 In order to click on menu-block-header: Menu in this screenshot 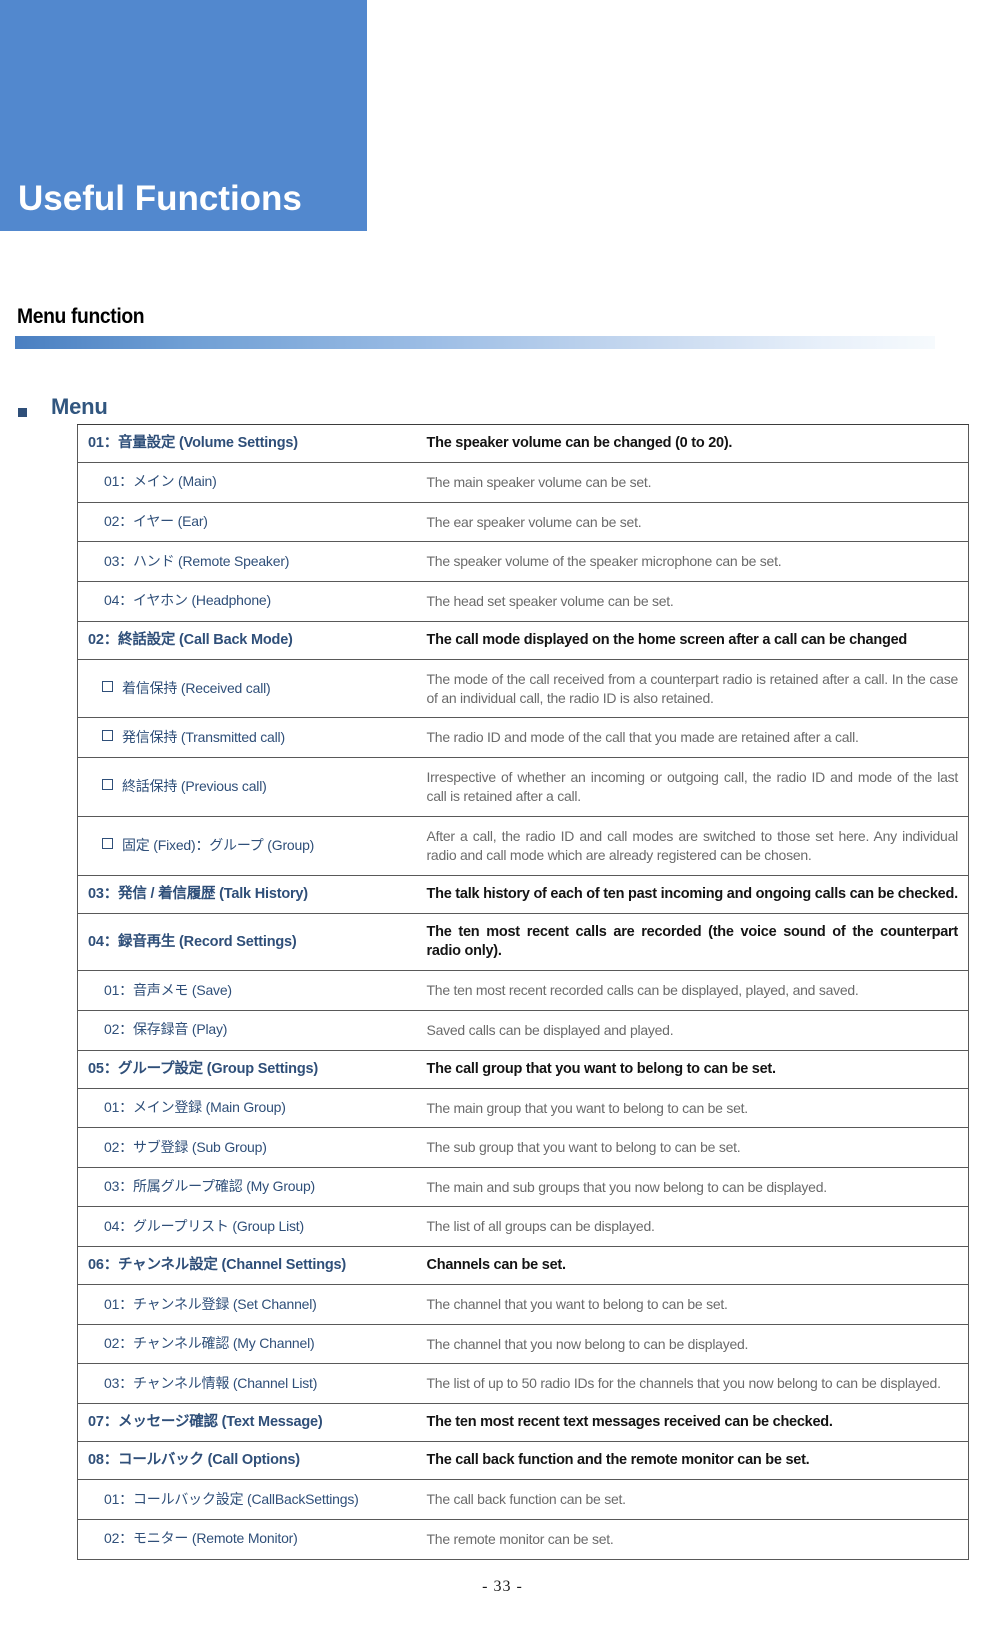, I will do `click(63, 407)`.